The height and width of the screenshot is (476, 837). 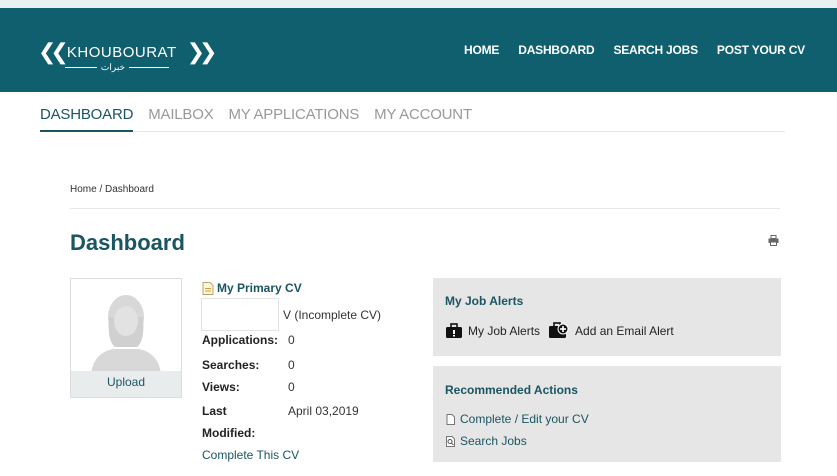 I want to click on site-logo: ❮❮ KHOUBOURAT خبرات ❯❯, so click(x=128, y=54).